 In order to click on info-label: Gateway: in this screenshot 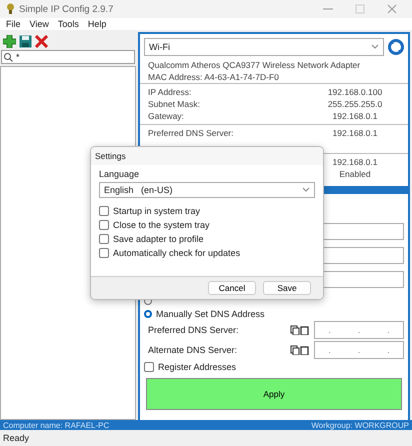, I will do `click(166, 116)`.